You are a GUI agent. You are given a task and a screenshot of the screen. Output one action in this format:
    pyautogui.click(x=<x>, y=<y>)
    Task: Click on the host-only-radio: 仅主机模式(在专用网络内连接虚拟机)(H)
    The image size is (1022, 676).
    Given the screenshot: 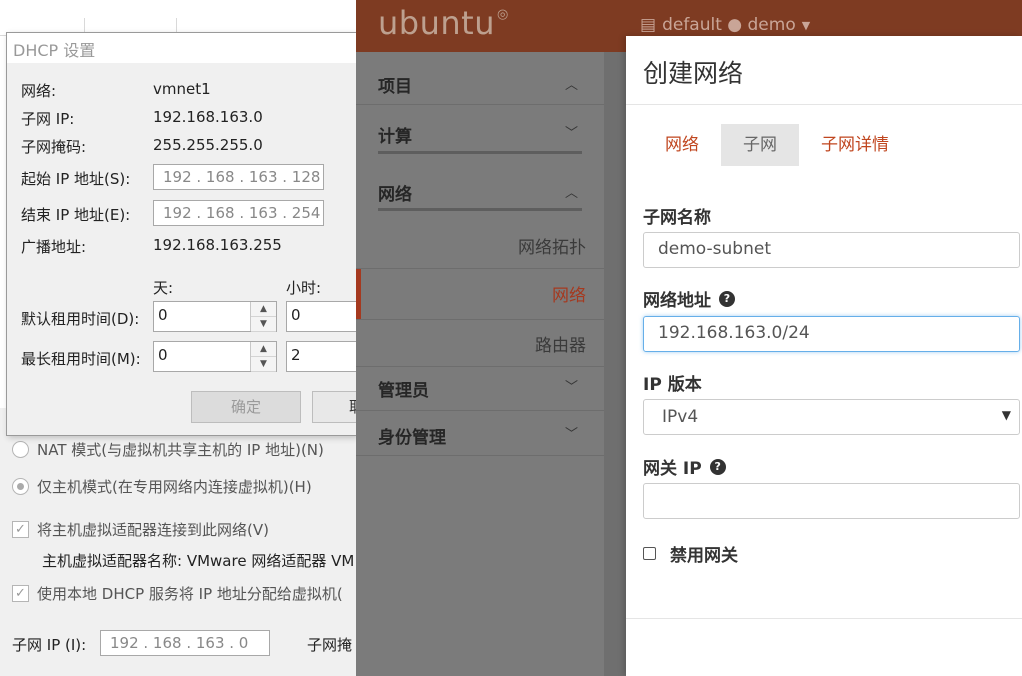 What is the action you would take?
    pyautogui.click(x=162, y=486)
    